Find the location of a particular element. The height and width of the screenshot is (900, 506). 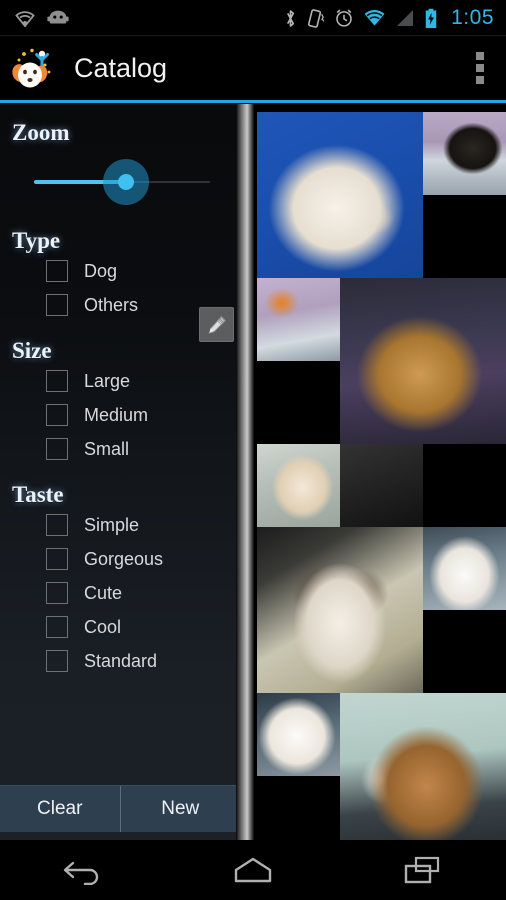

status-bar-left-icons is located at coordinates (35, 18).